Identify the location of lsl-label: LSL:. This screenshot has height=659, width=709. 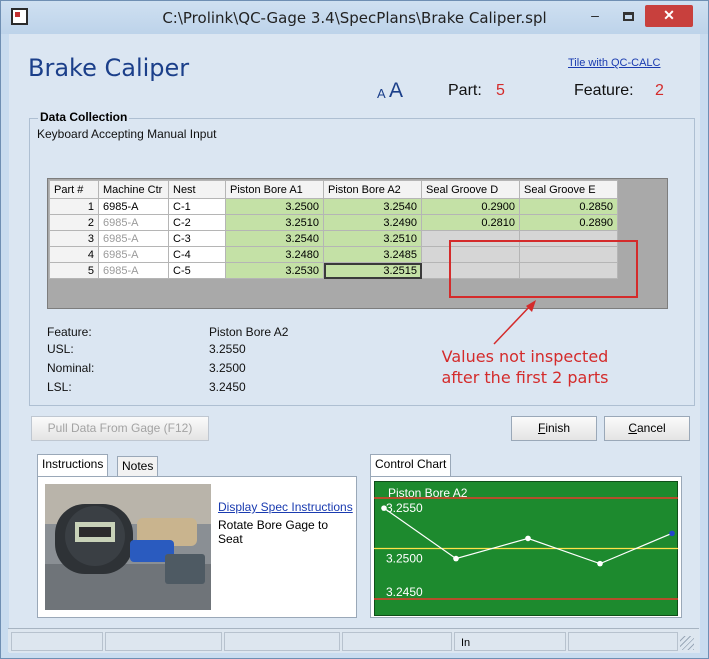
(59, 387).